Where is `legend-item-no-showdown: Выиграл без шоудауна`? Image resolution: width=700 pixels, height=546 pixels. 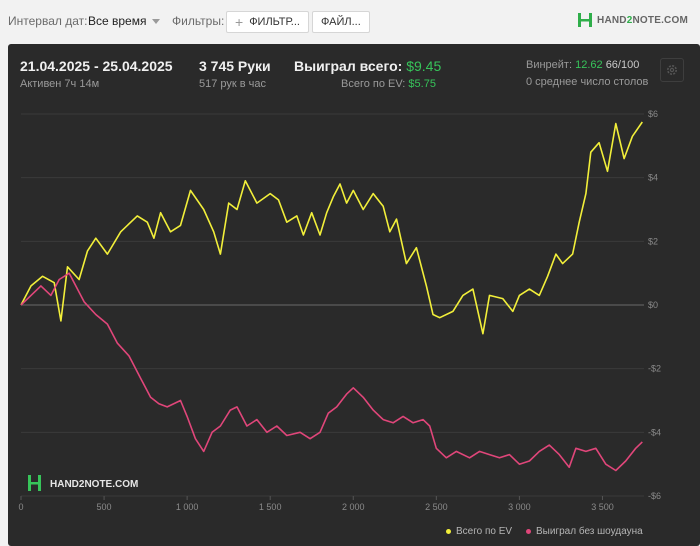 legend-item-no-showdown: Выиграл без шоудауна is located at coordinates (584, 531).